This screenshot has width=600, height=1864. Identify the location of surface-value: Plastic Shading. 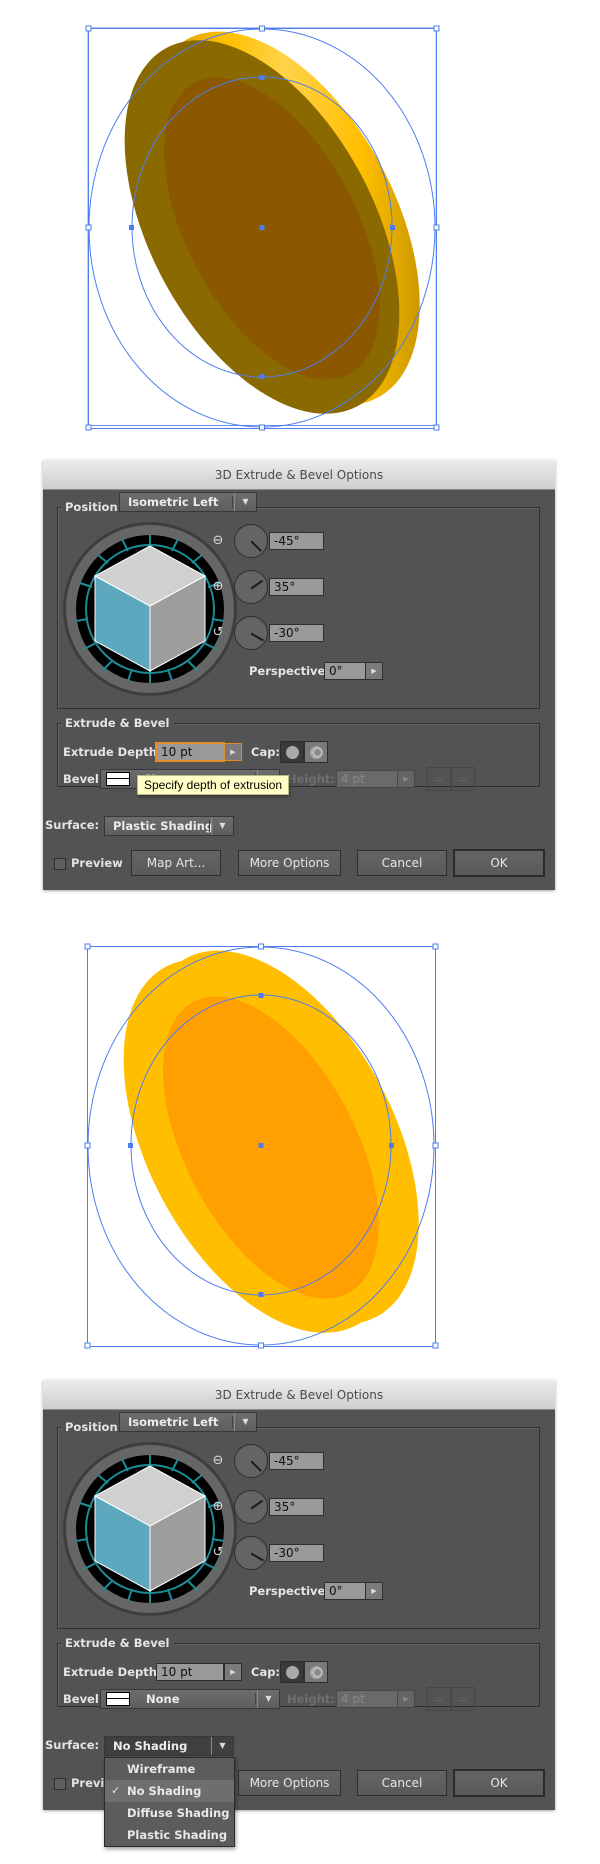
(163, 826).